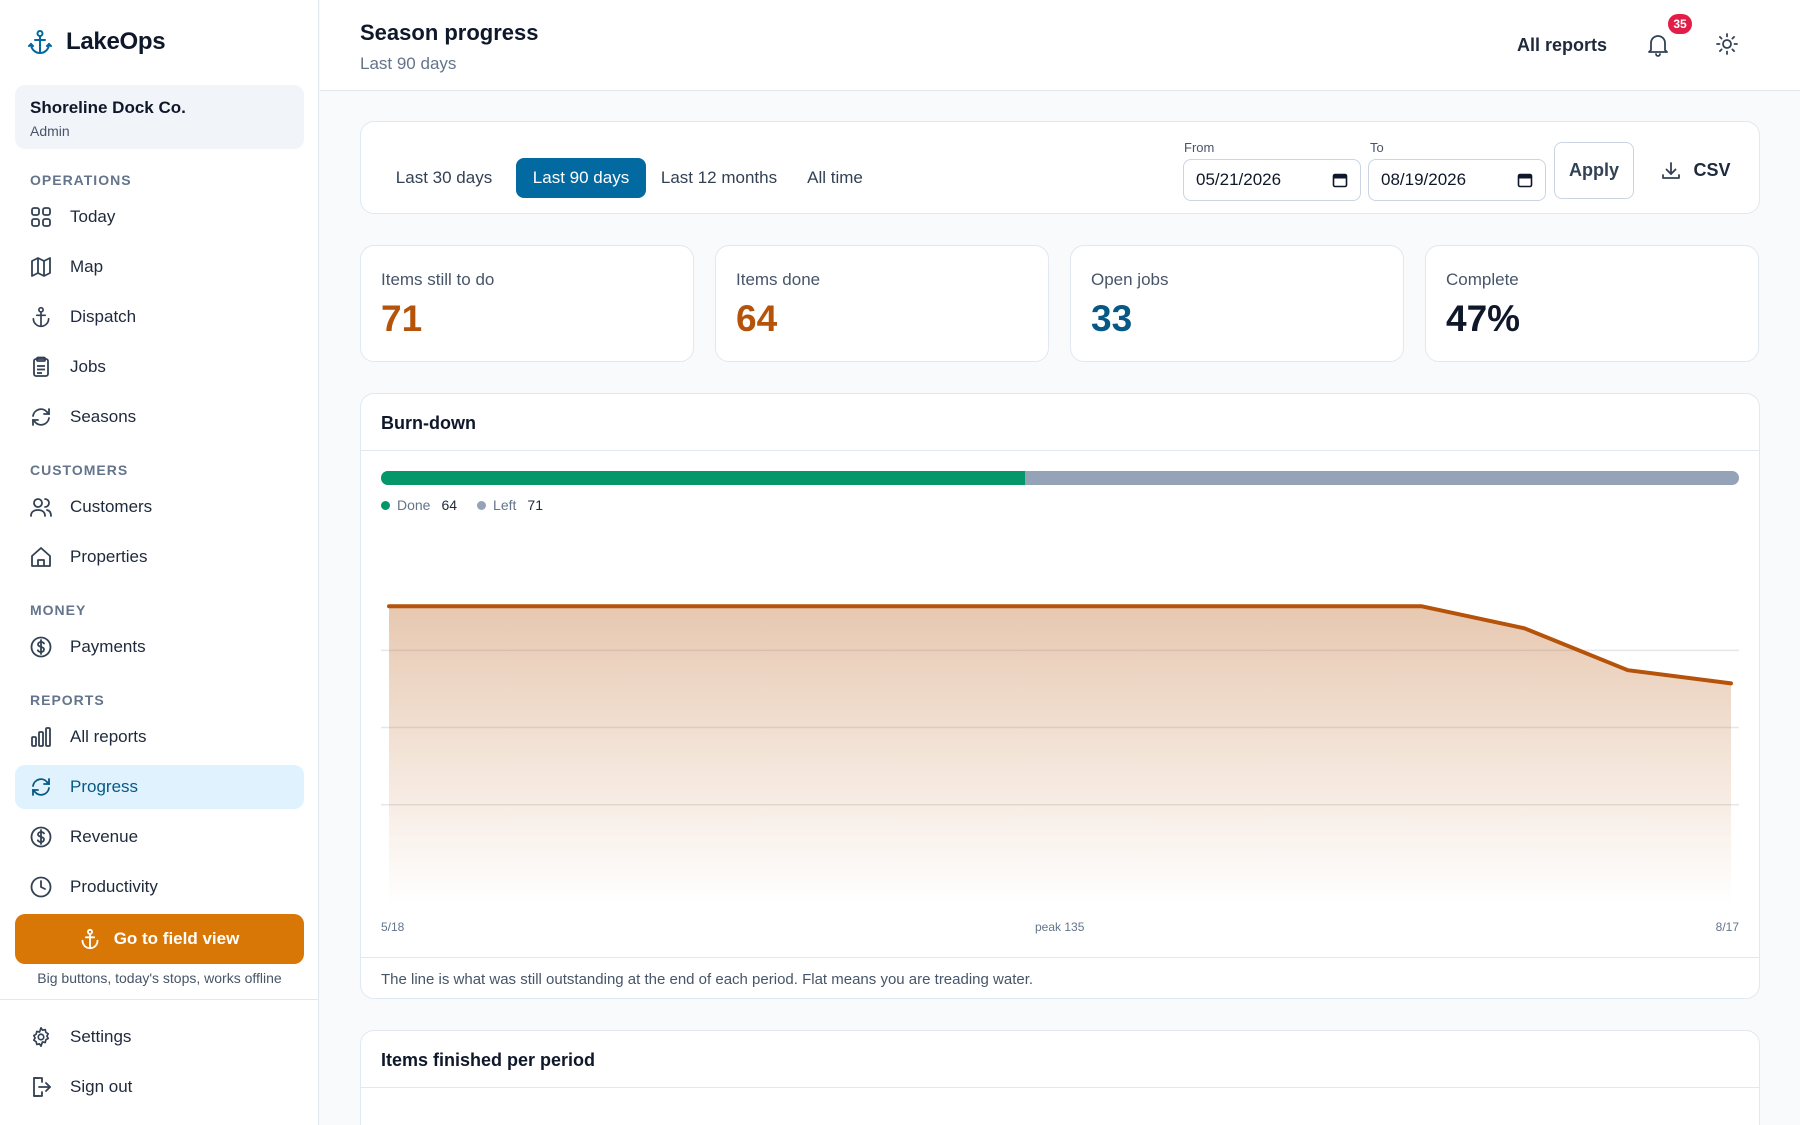 This screenshot has height=1125, width=1800. Describe the element at coordinates (41, 217) in the screenshot. I see `grid-icon` at that location.